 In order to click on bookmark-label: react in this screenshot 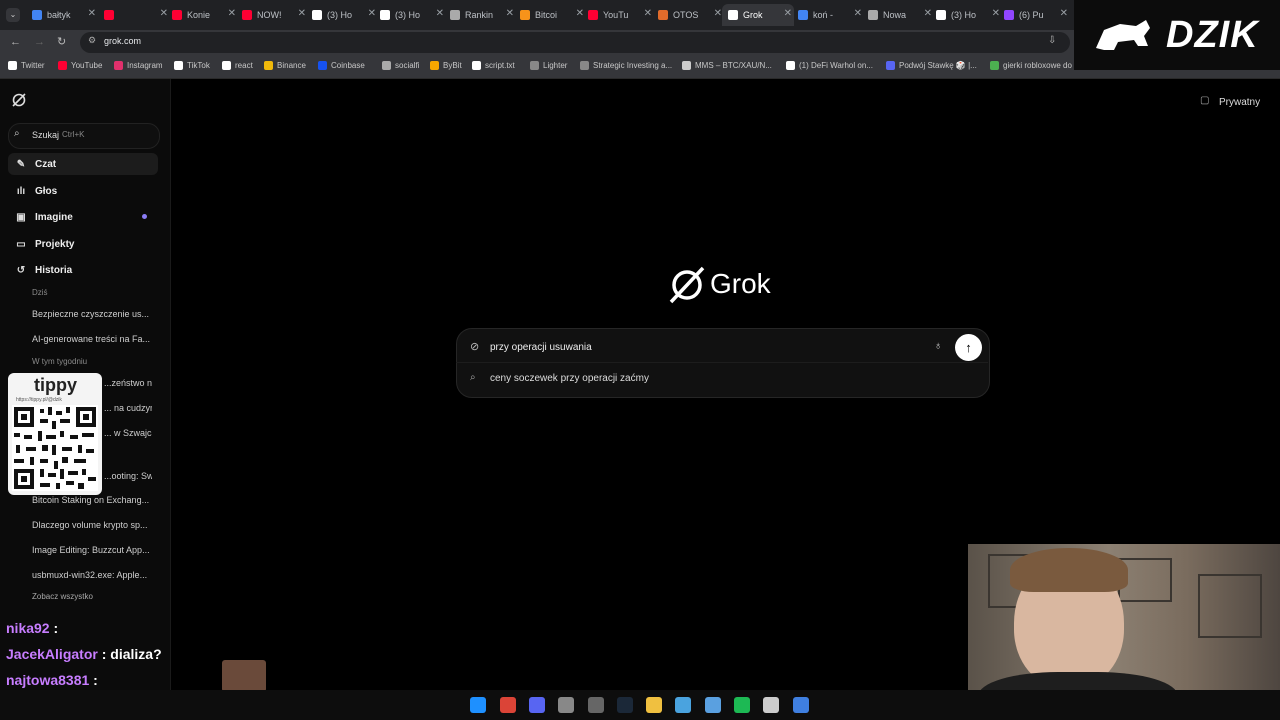, I will do `click(244, 65)`.